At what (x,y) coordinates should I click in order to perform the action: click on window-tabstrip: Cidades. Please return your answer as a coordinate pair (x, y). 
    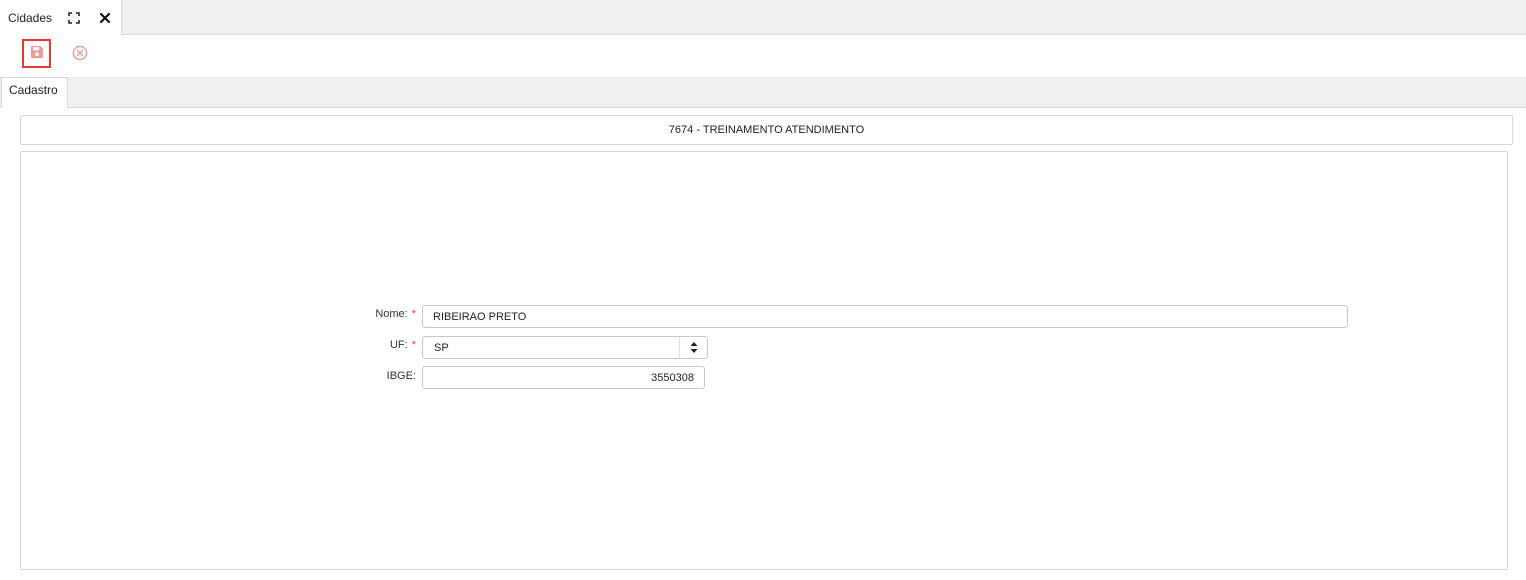
    Looking at the image, I should click on (763, 17).